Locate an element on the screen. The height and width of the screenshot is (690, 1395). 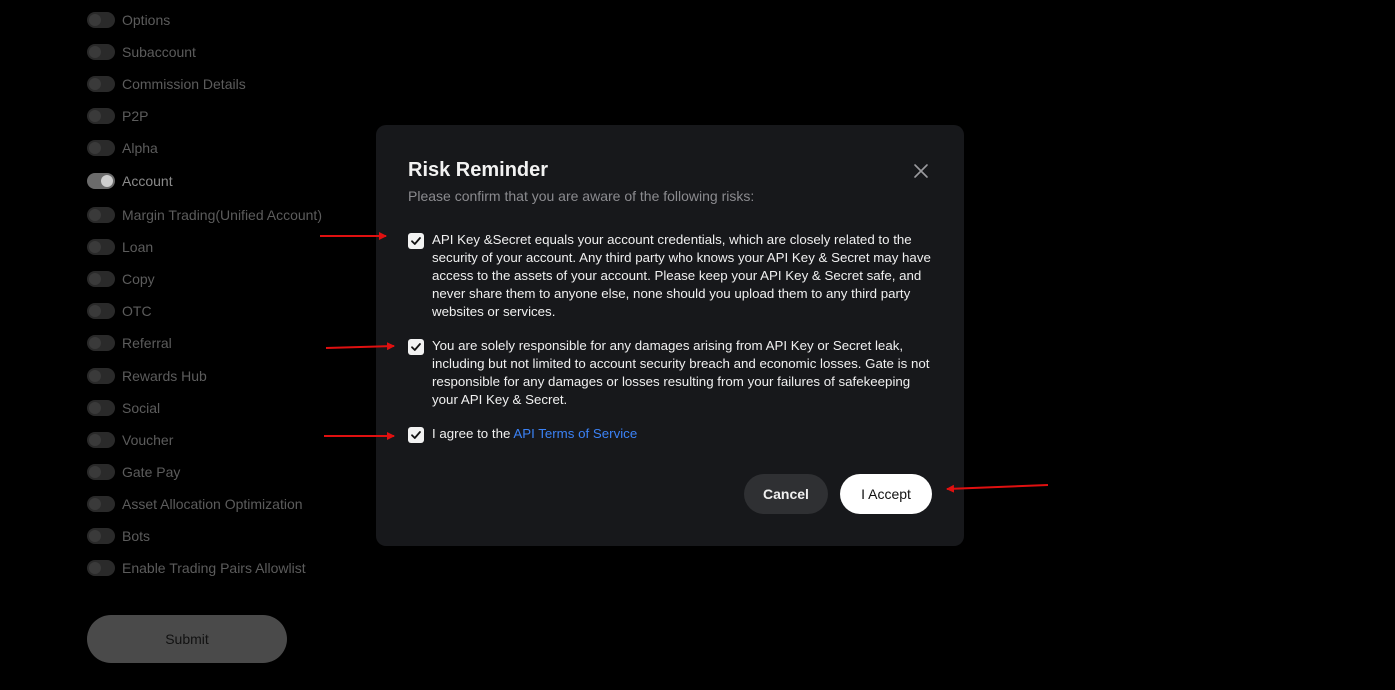
permission-label: Copy is located at coordinates (138, 279).